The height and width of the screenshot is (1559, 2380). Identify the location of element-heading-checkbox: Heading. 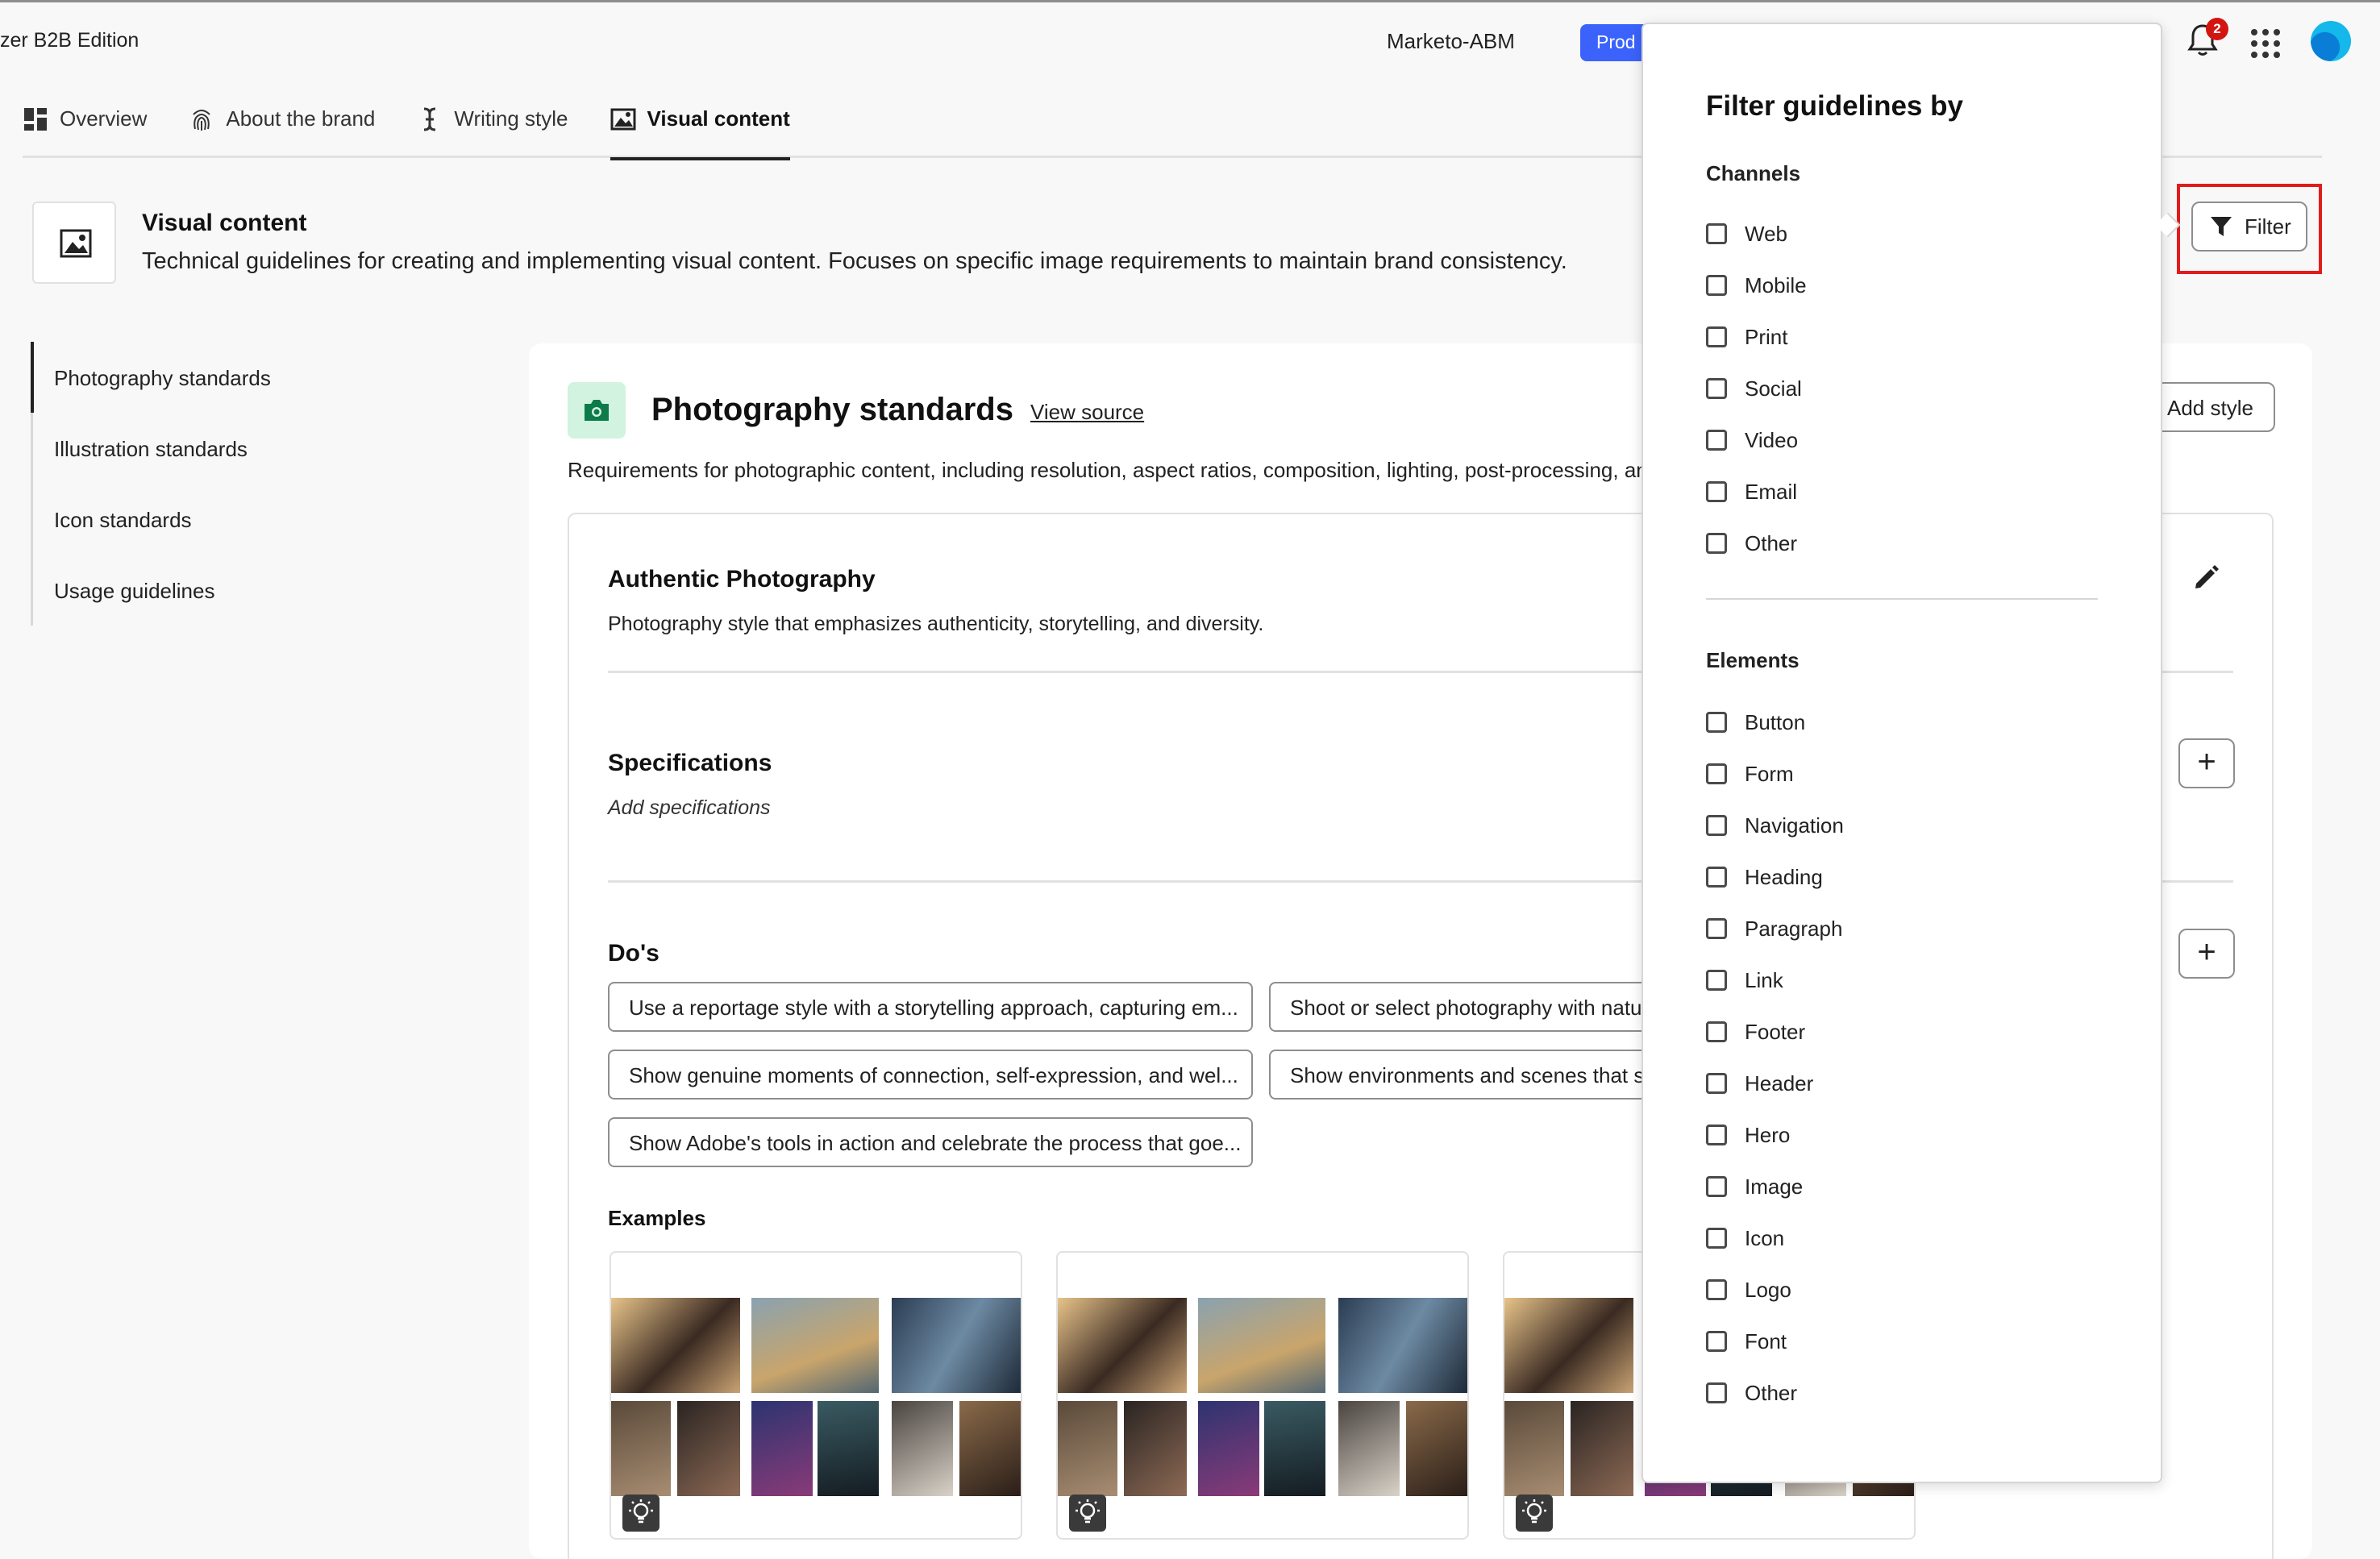
(1765, 877).